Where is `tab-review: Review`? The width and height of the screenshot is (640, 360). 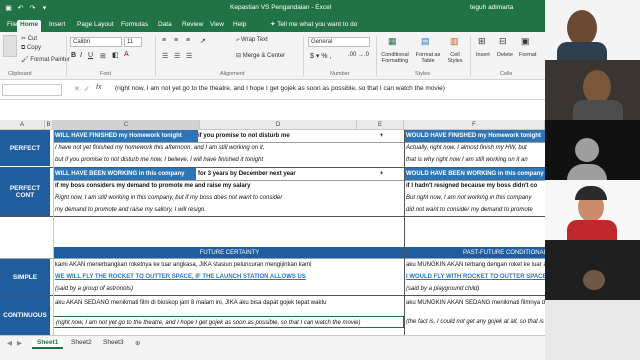
tab-review: Review is located at coordinates (192, 26).